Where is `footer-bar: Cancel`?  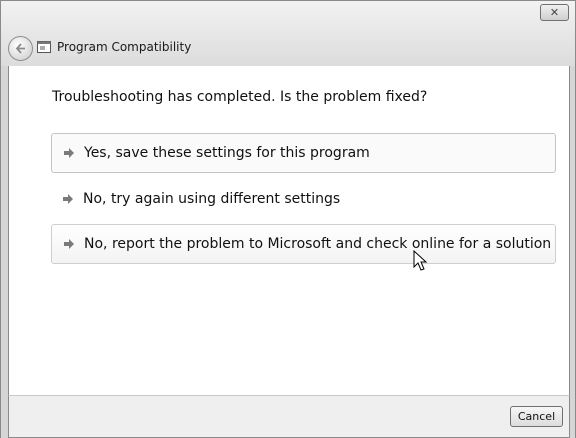 footer-bar: Cancel is located at coordinates (289, 416).